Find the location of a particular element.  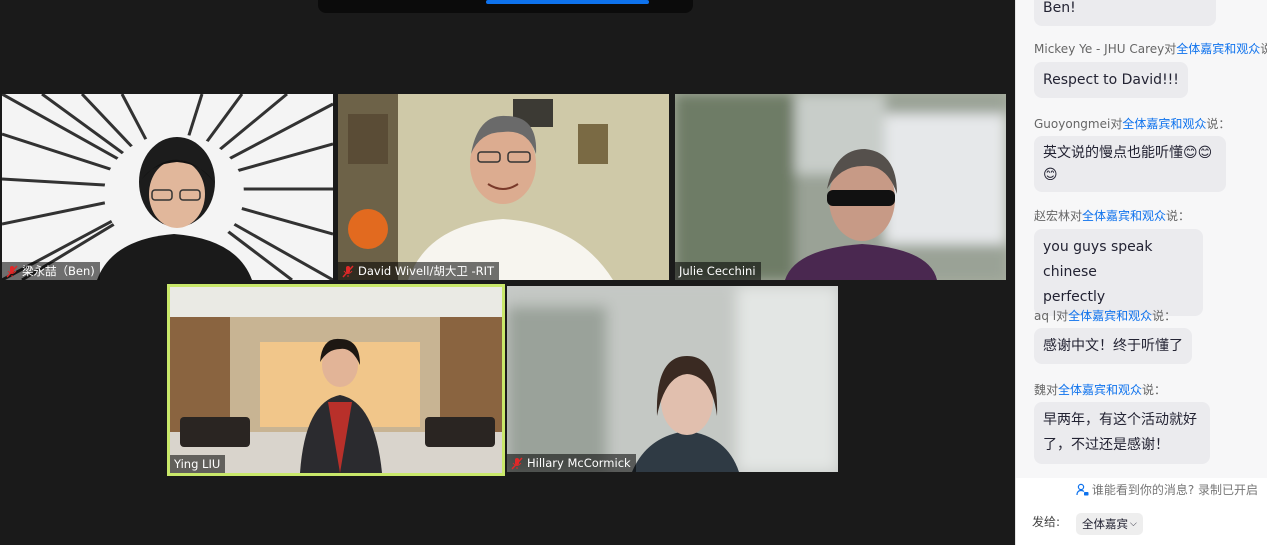

chat-message-bubble: 早两年，有这个活动就好 了，不过还是感谢！ is located at coordinates (1122, 433).